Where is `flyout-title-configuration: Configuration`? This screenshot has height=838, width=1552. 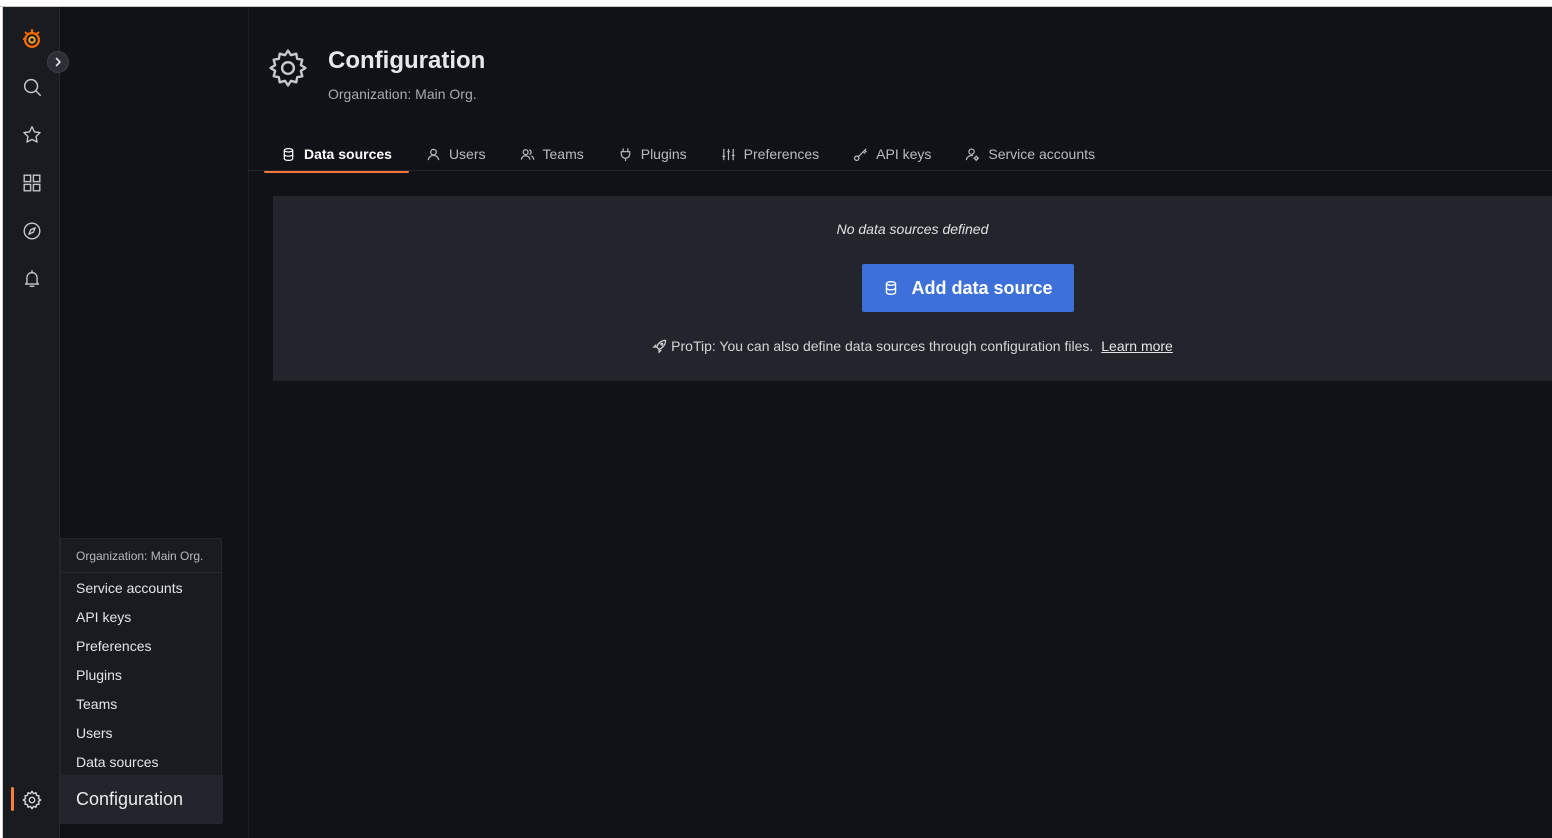
flyout-title-configuration: Configuration is located at coordinates (142, 799).